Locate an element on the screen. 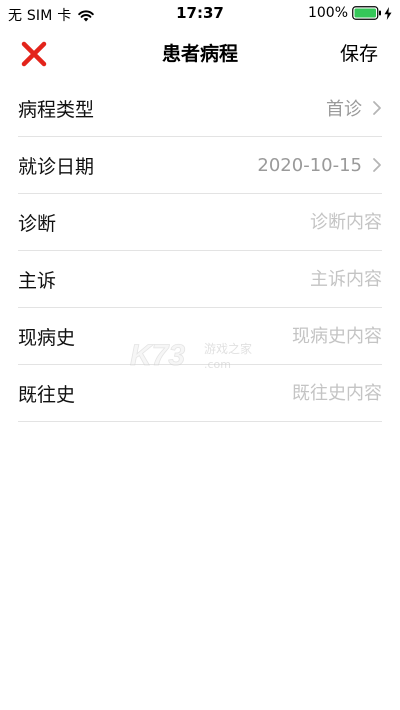 Image resolution: width=400 pixels, height=710 pixels. nav-bar: 患者病程 保存 is located at coordinates (200, 53).